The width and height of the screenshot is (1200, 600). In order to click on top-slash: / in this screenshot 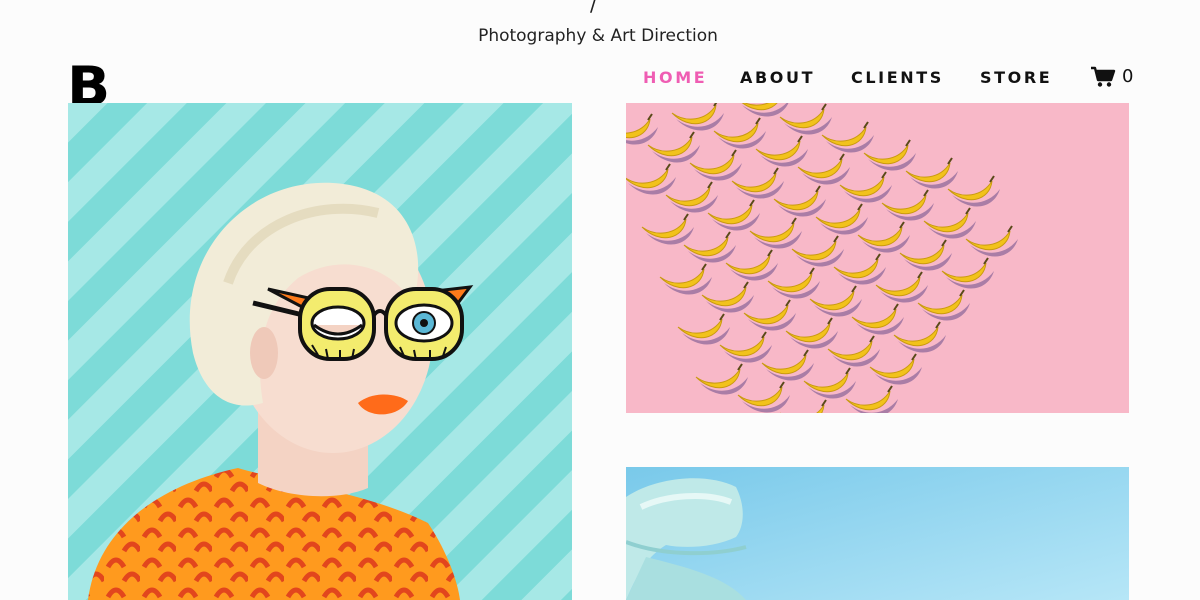, I will do `click(593, 8)`.